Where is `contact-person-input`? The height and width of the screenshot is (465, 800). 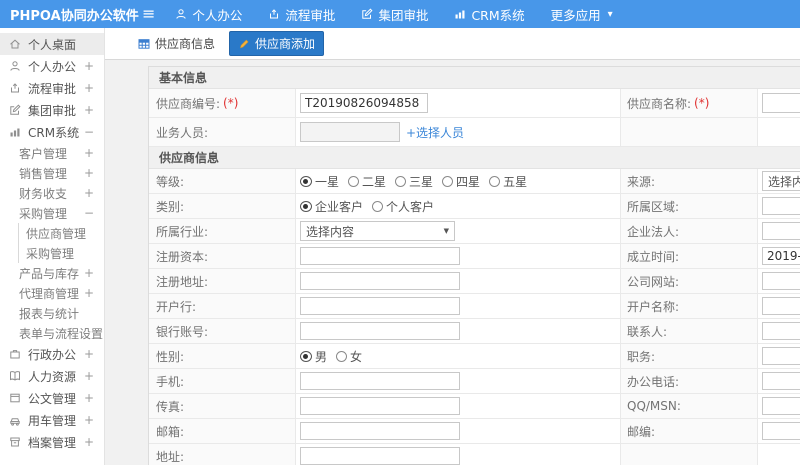 contact-person-input is located at coordinates (781, 331).